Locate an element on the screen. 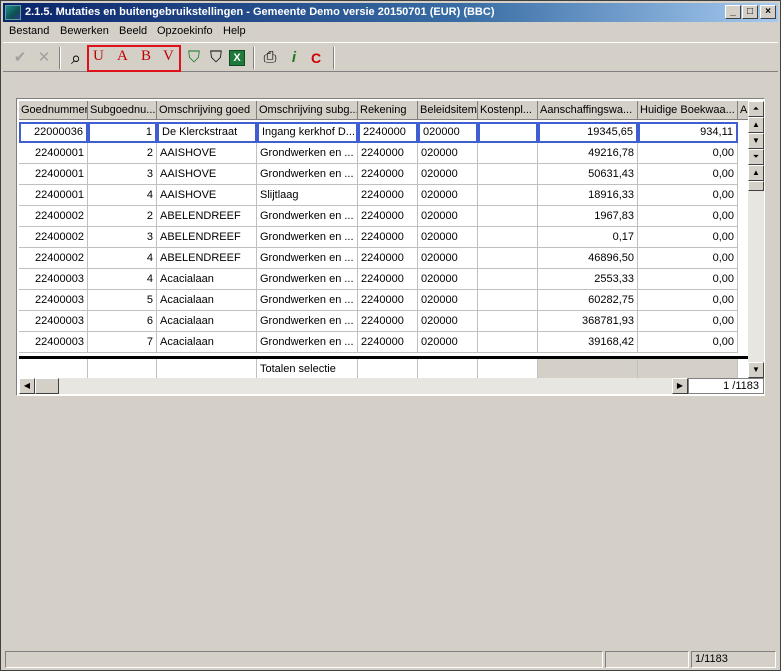 The image size is (781, 671). menu-bewerken: Bewerken is located at coordinates (84, 31).